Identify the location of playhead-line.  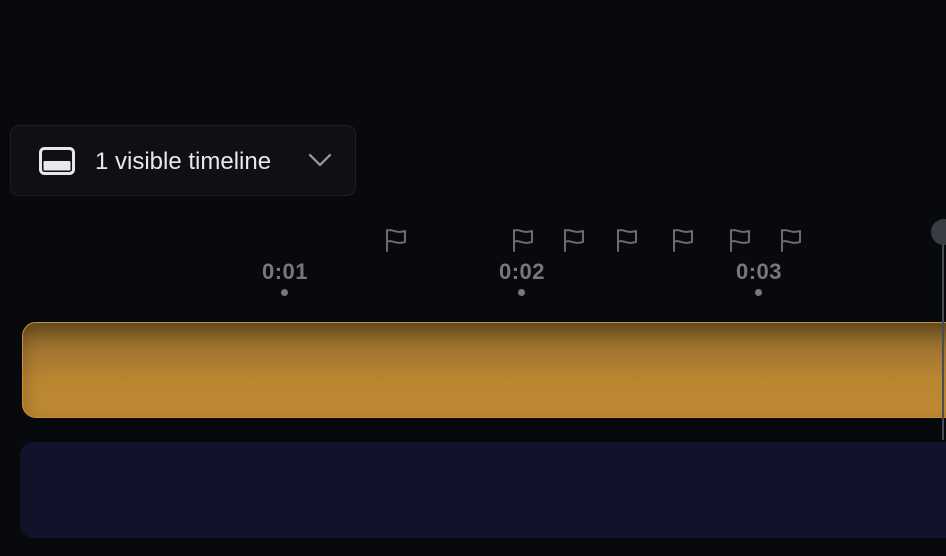
(943, 340).